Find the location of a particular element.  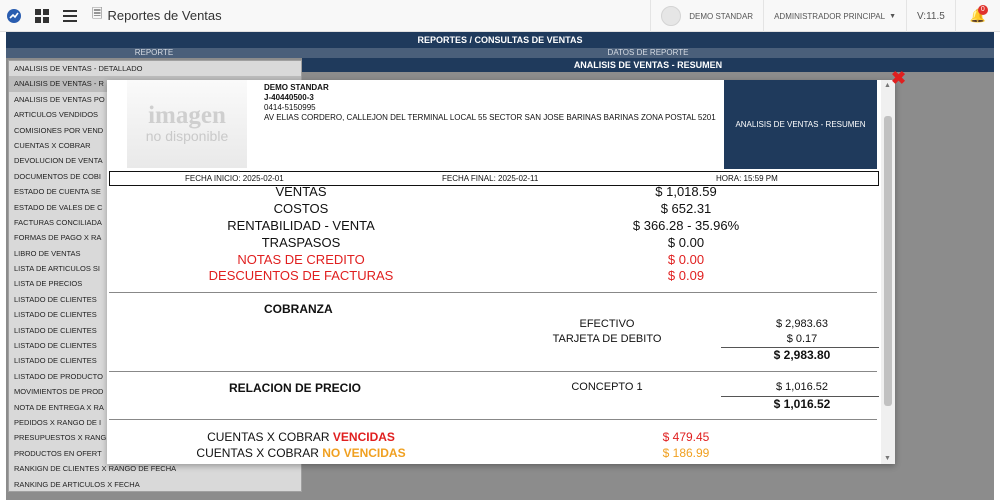

cuentas-vencidas-label: CUENTAS X COBRAR VENCIDAS is located at coordinates (301, 437).